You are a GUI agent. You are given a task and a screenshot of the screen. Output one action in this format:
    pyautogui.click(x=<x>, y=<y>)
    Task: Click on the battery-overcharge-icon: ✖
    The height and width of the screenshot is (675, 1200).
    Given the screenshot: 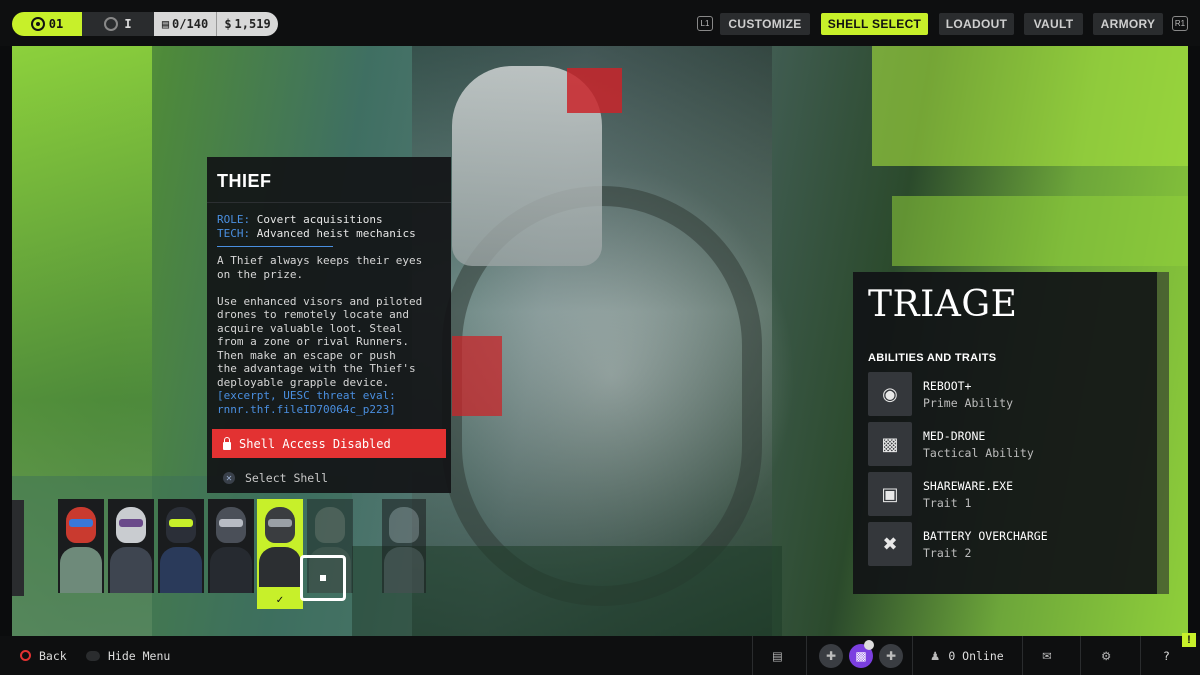 What is the action you would take?
    pyautogui.click(x=890, y=544)
    